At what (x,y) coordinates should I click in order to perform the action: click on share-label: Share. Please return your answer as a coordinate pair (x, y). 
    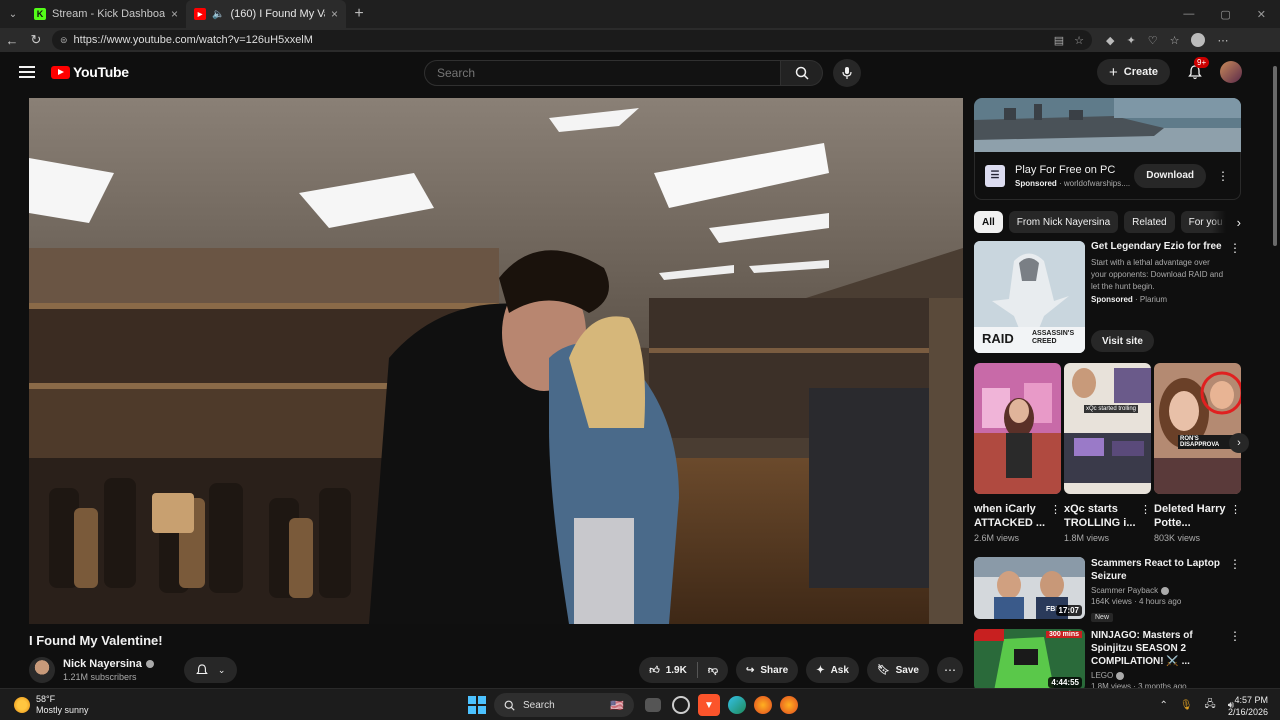
    Looking at the image, I should click on (774, 670).